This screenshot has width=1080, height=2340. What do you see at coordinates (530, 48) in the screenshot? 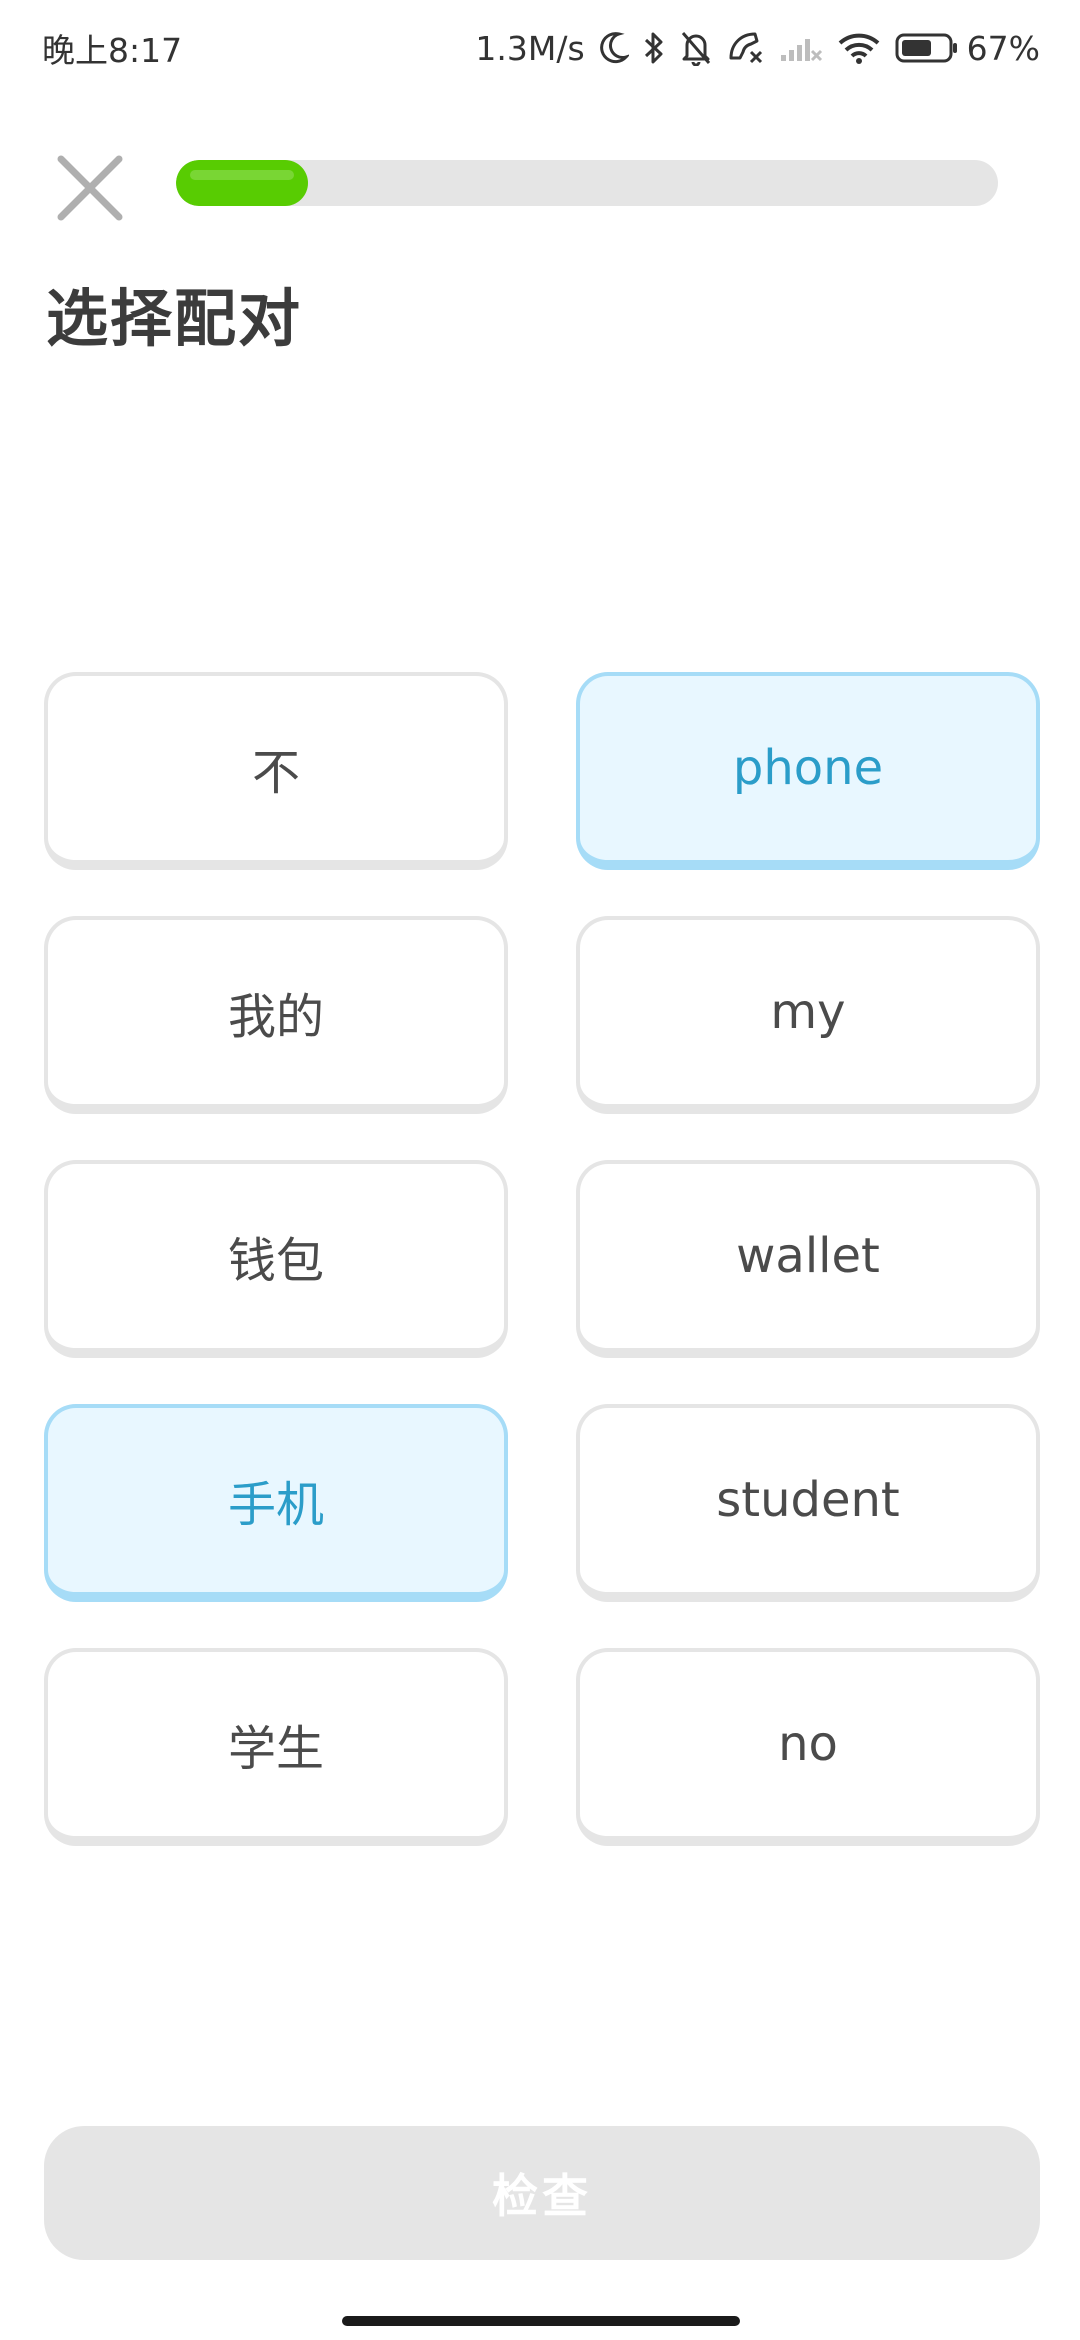
I see `network-speed: 1.3M/s` at bounding box center [530, 48].